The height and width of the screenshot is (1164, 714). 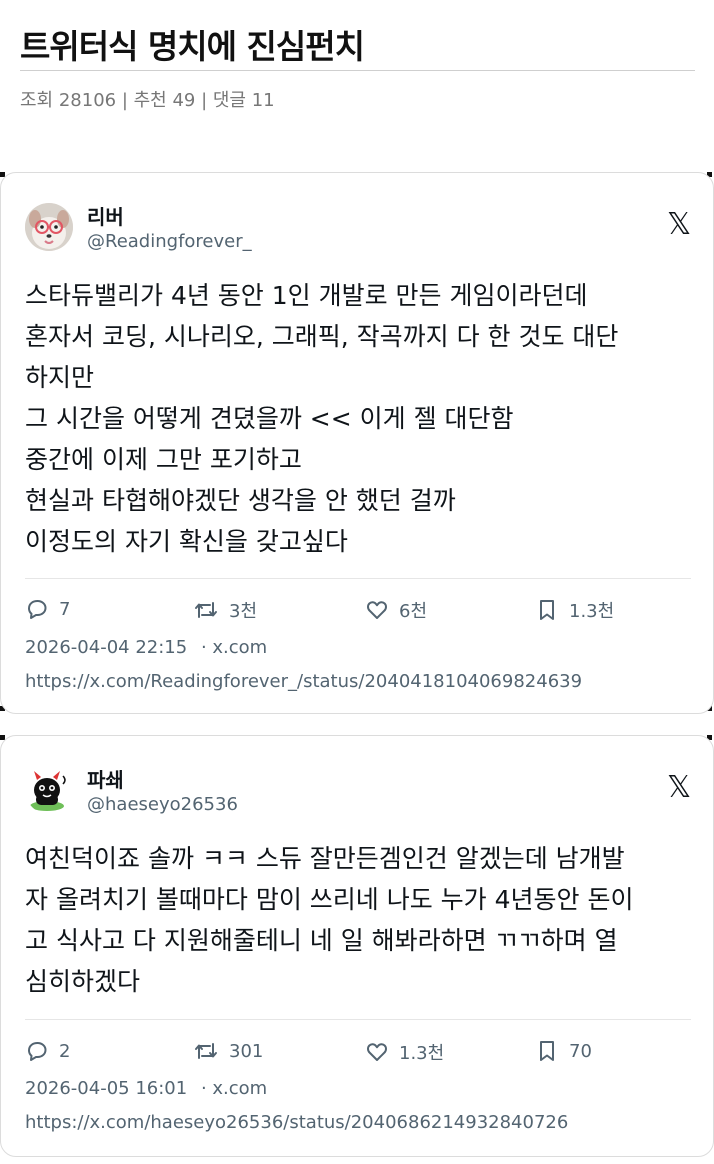 What do you see at coordinates (65, 609) in the screenshot?
I see `reply-count: 7` at bounding box center [65, 609].